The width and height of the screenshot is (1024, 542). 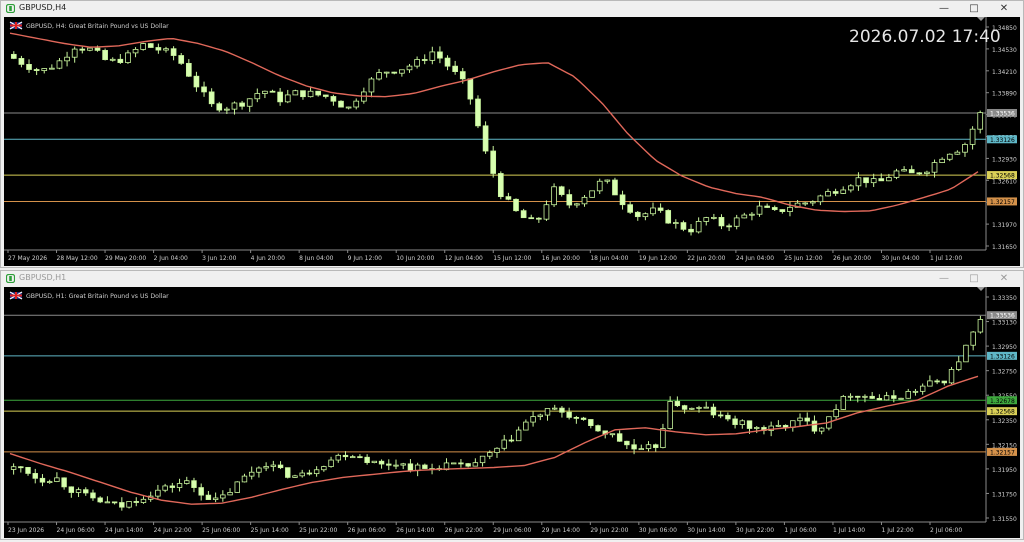 I want to click on chart-app-icon, so click(x=10, y=8).